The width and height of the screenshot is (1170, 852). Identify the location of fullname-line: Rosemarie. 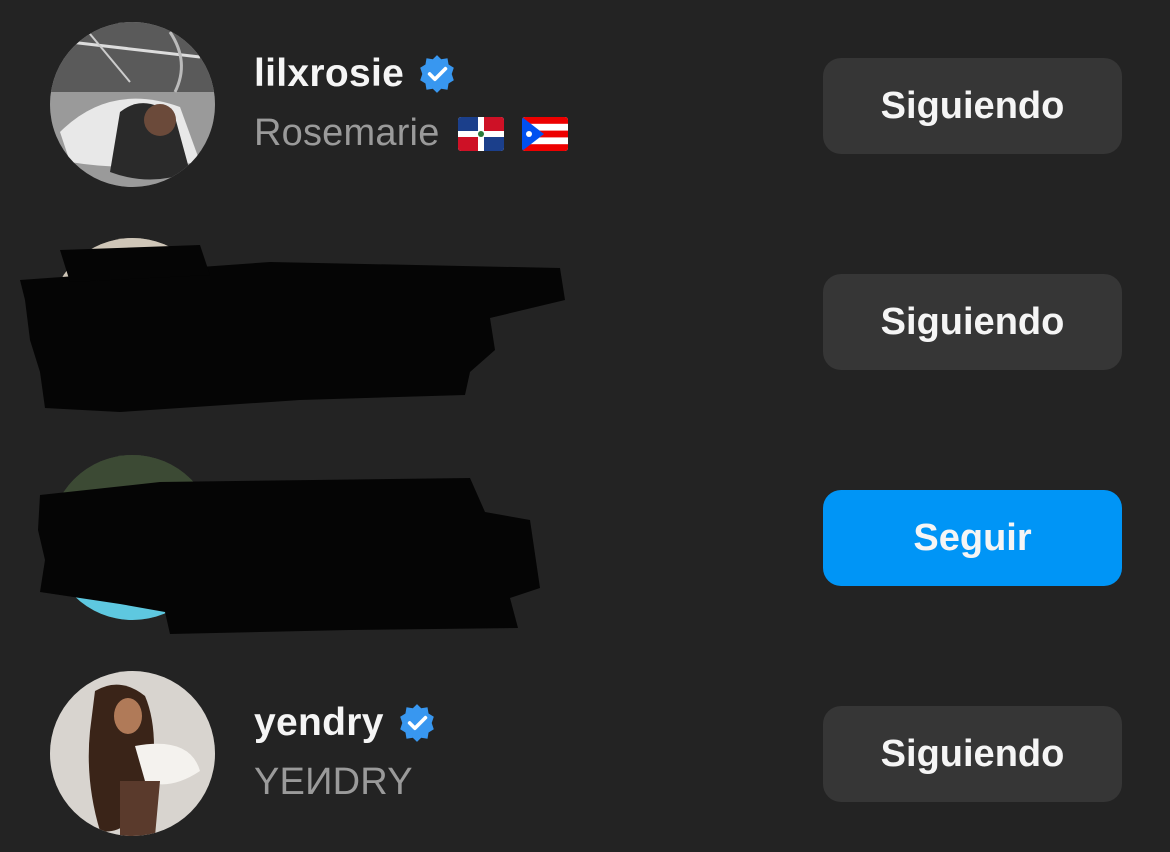
(411, 133).